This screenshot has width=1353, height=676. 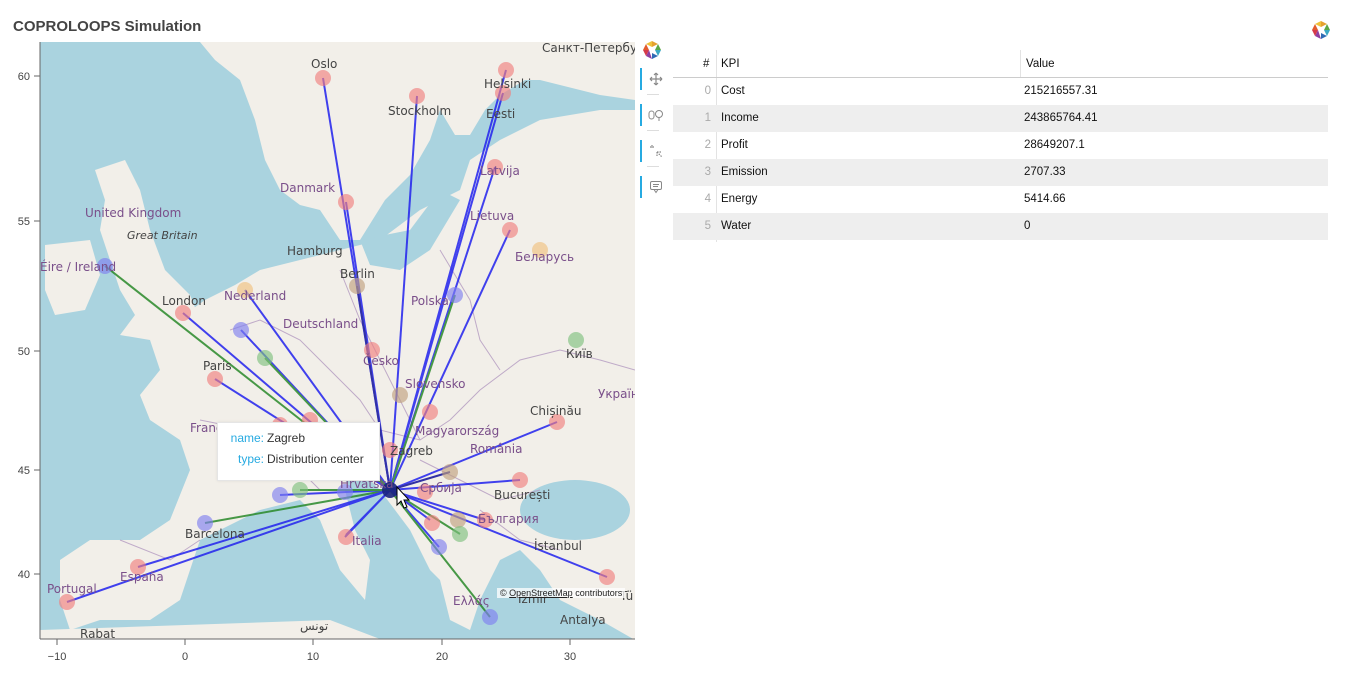 I want to click on table-row: 5 Water 0, so click(x=1000, y=226).